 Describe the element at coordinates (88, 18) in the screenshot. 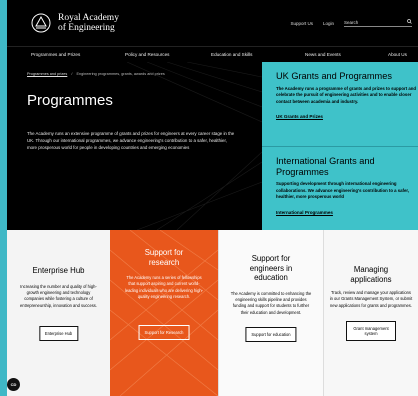

I see `logo-line1: Royal Academy` at that location.